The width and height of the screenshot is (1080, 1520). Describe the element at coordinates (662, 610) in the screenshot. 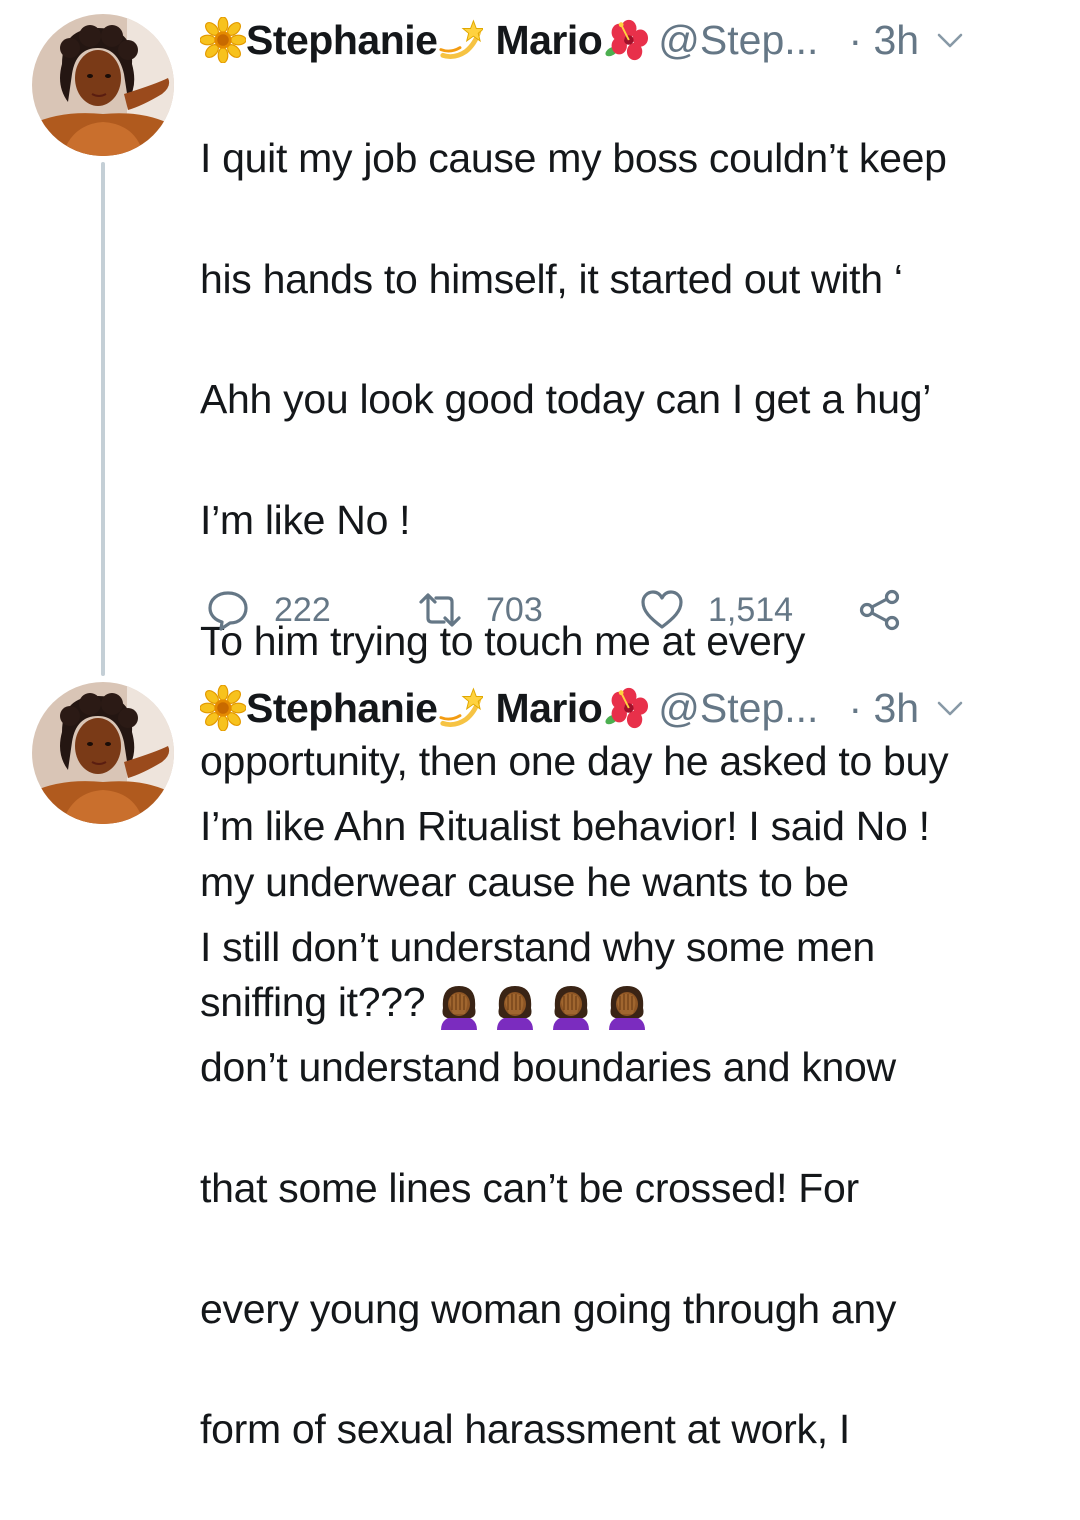

I see `heart-icon` at that location.